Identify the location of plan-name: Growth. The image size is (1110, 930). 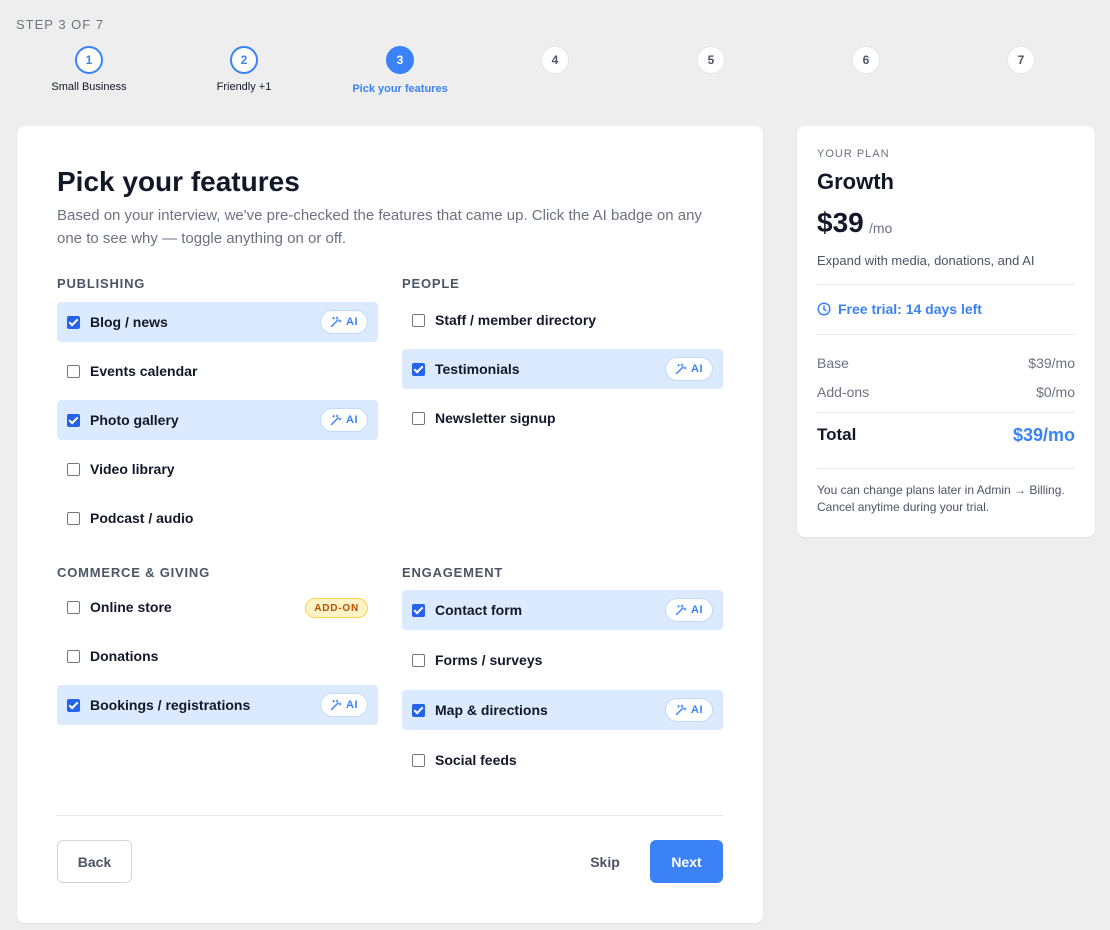
(855, 181).